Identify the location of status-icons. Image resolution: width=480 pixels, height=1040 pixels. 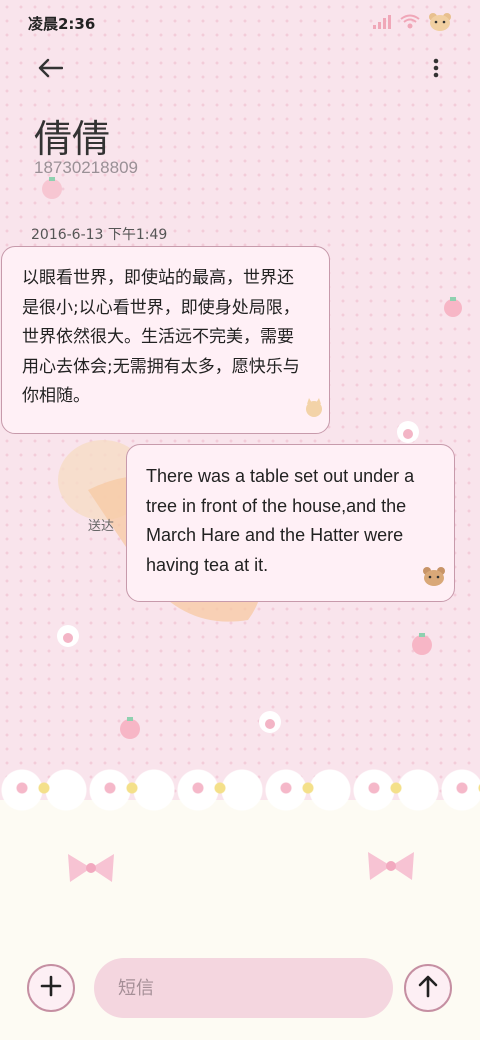
(412, 24).